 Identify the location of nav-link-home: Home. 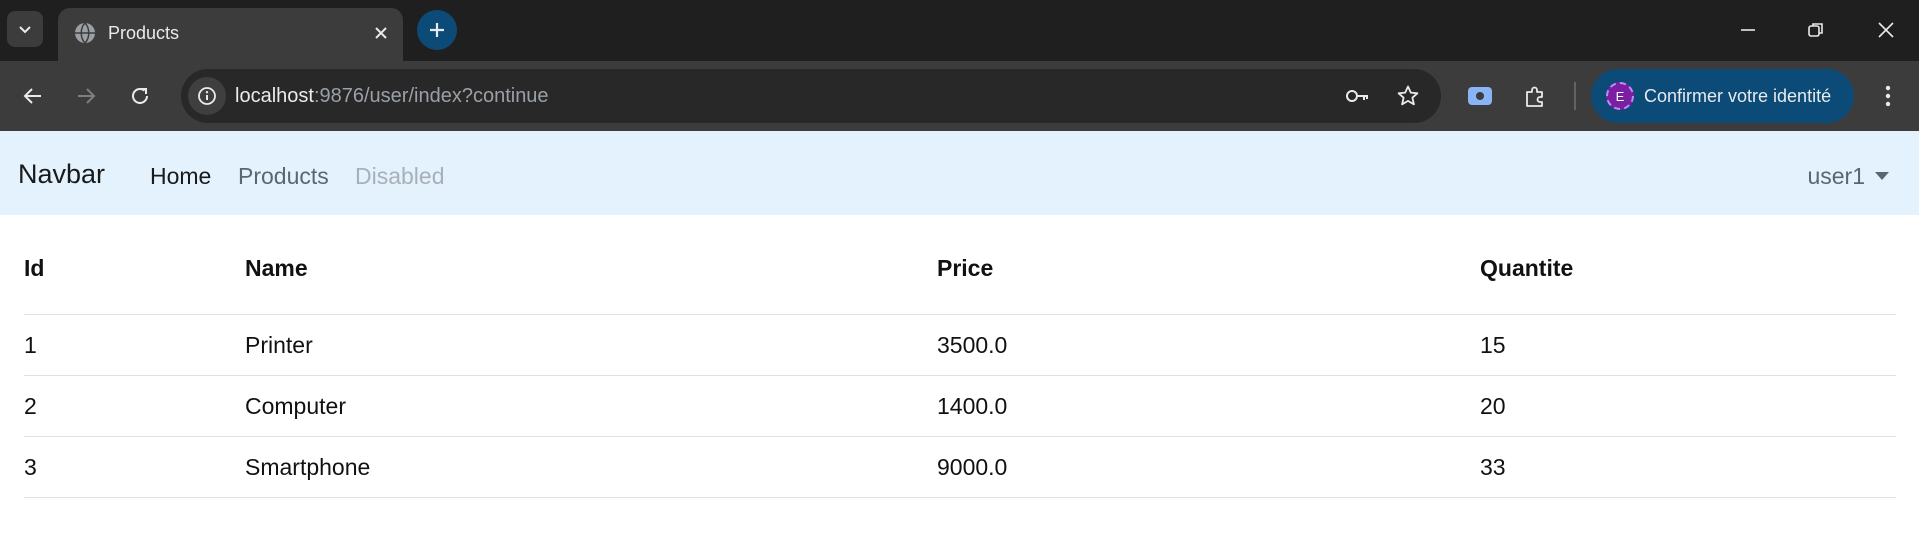
(180, 176).